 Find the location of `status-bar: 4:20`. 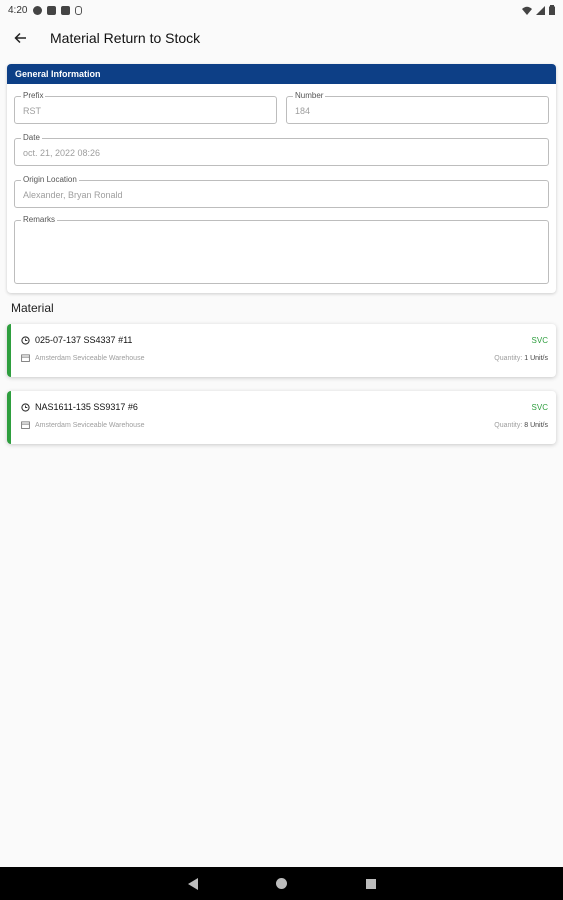

status-bar: 4:20 is located at coordinates (281, 10).